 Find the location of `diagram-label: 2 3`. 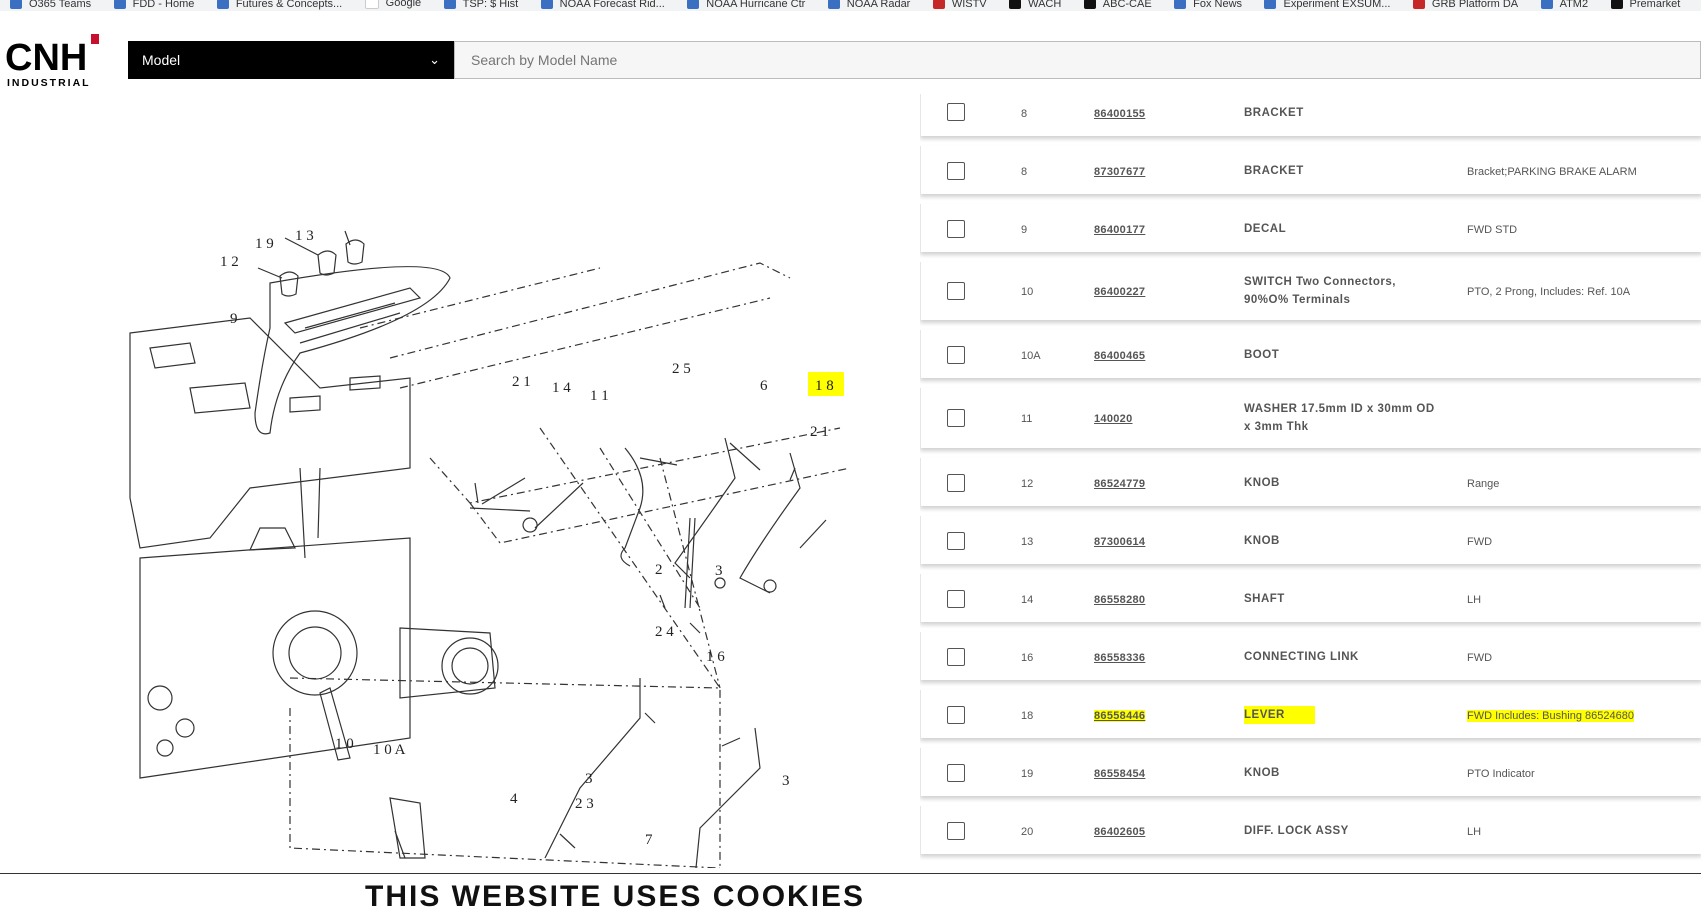

diagram-label: 2 3 is located at coordinates (584, 804).